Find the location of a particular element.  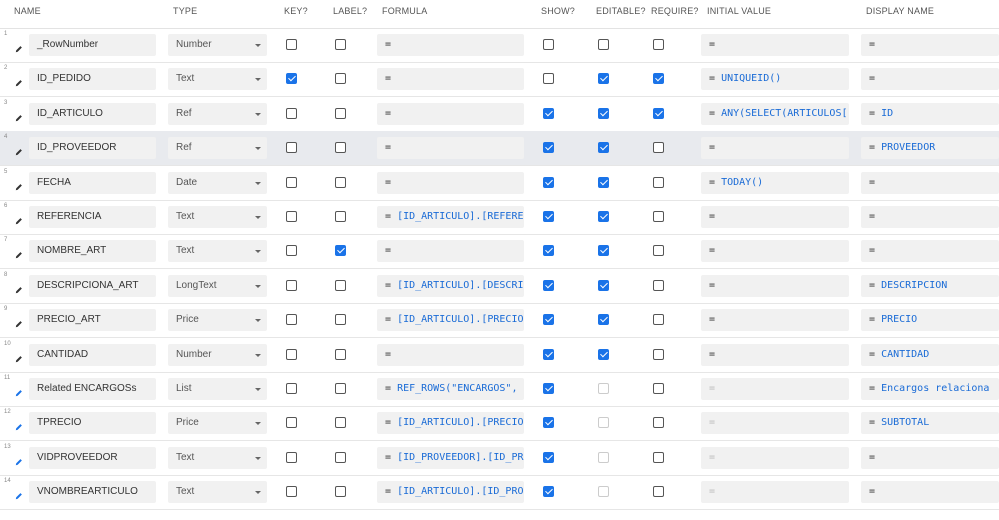

column-name-field: PRECIO_ART is located at coordinates (92, 320).